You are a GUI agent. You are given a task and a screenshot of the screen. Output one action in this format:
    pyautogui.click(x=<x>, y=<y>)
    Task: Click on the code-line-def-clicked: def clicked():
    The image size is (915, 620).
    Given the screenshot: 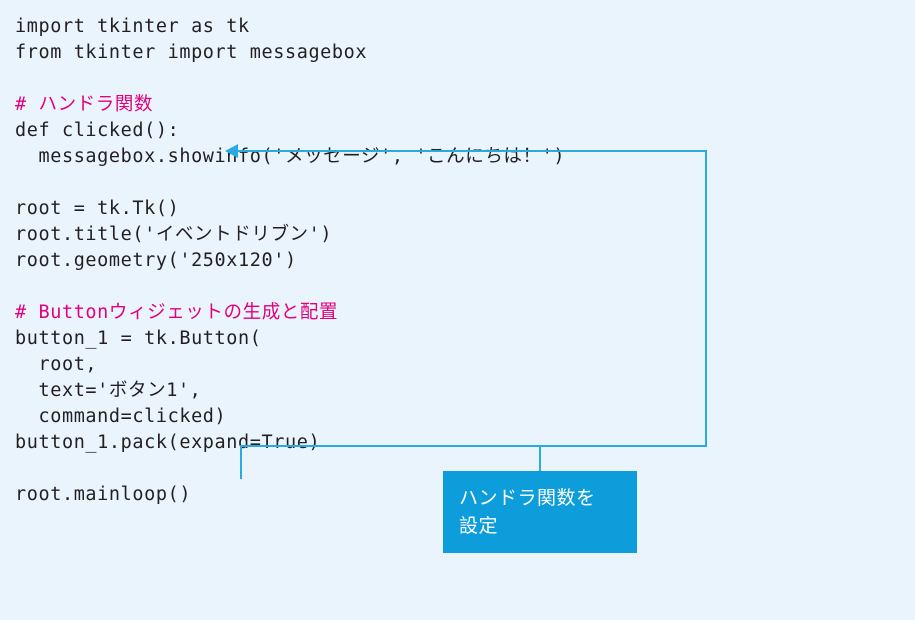 What is the action you would take?
    pyautogui.click(x=97, y=130)
    